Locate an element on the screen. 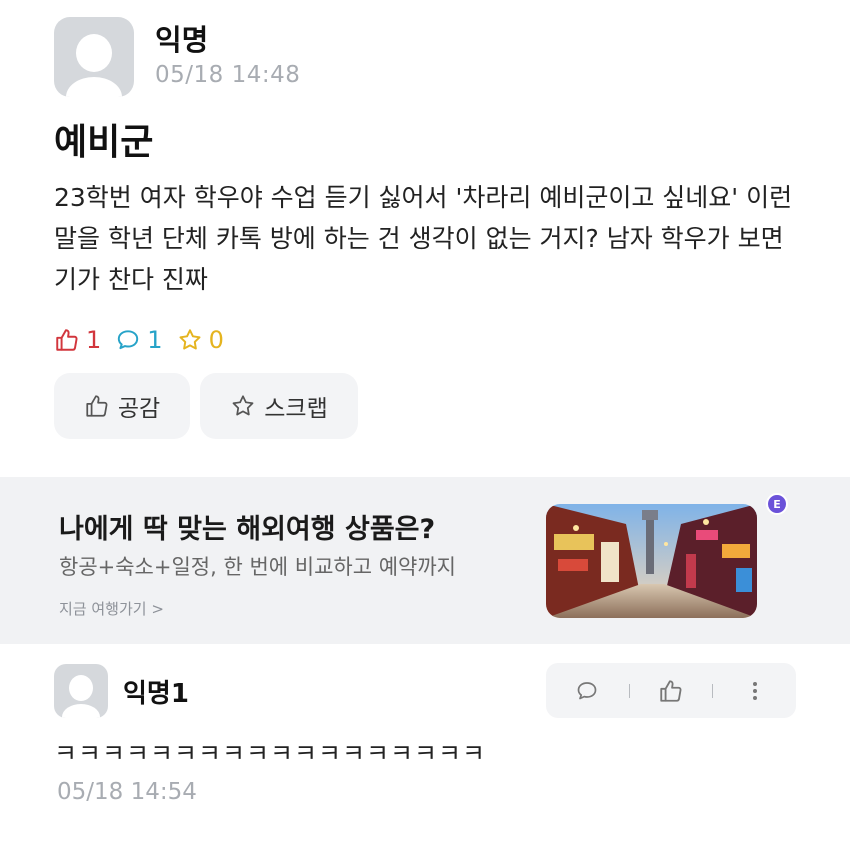  ad-link: 지금 여행가기 > is located at coordinates (111, 608).